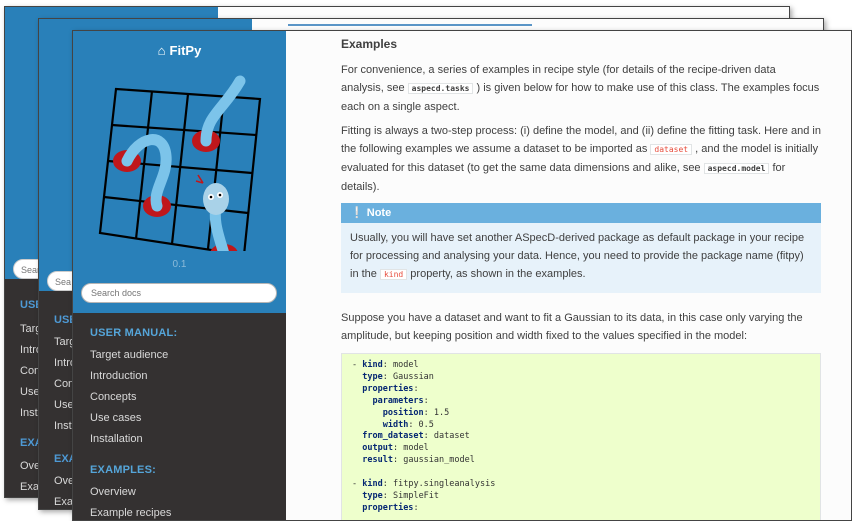  Describe the element at coordinates (496, 274) in the screenshot. I see `note-text-end: property, as shown in the examples.` at that location.